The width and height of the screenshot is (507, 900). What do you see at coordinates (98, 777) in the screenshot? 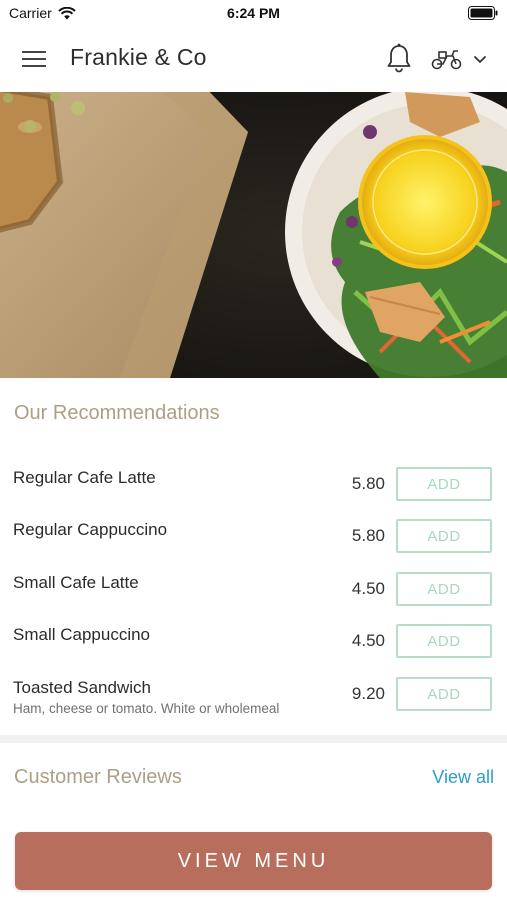
I see `reviews-title: Customer Reviews` at bounding box center [98, 777].